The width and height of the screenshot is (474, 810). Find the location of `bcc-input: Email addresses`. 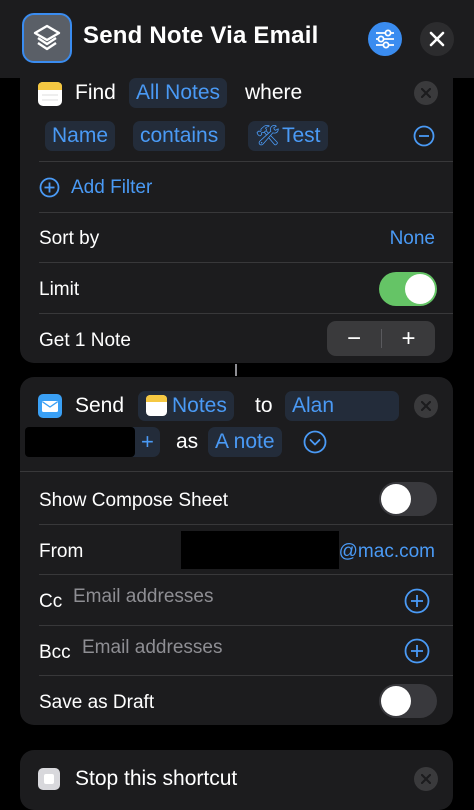

bcc-input: Email addresses is located at coordinates (152, 648).